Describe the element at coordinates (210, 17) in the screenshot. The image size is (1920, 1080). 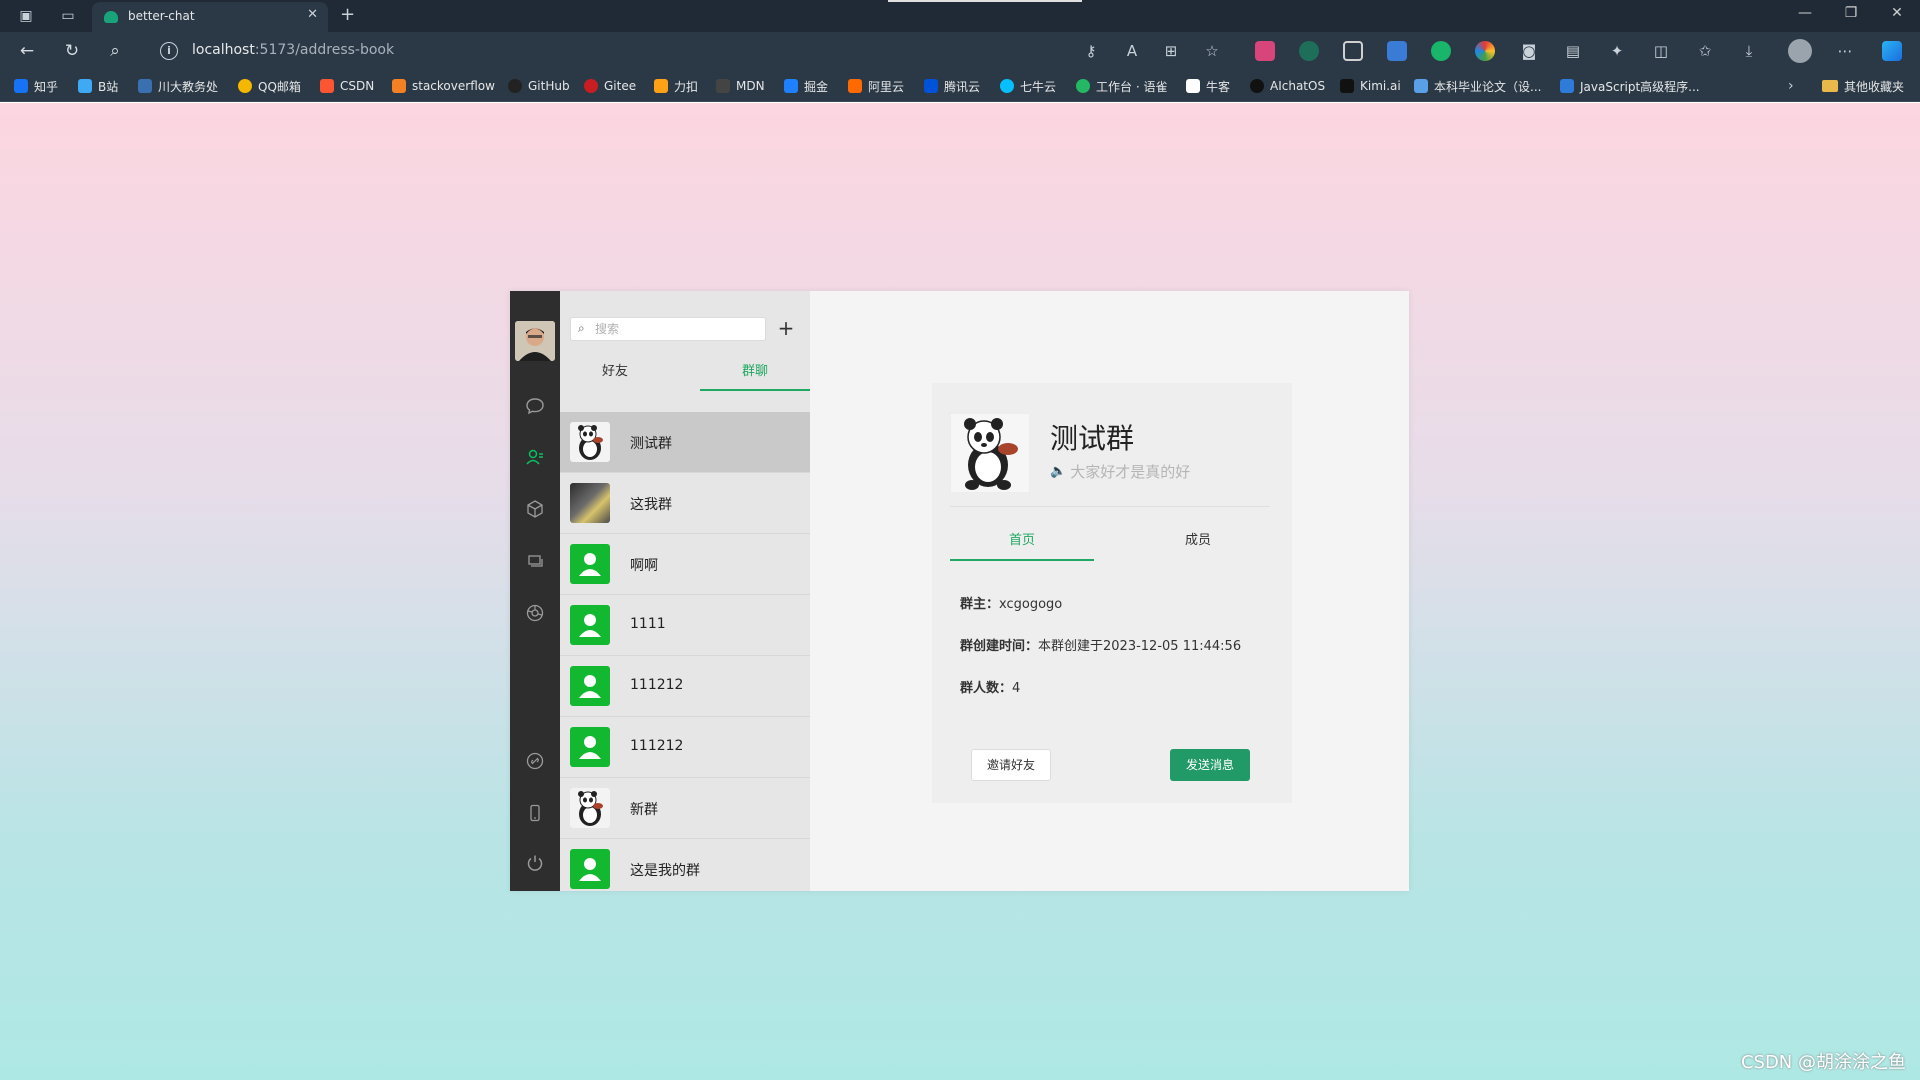
I see `browser-tab: better-chat ✕` at that location.